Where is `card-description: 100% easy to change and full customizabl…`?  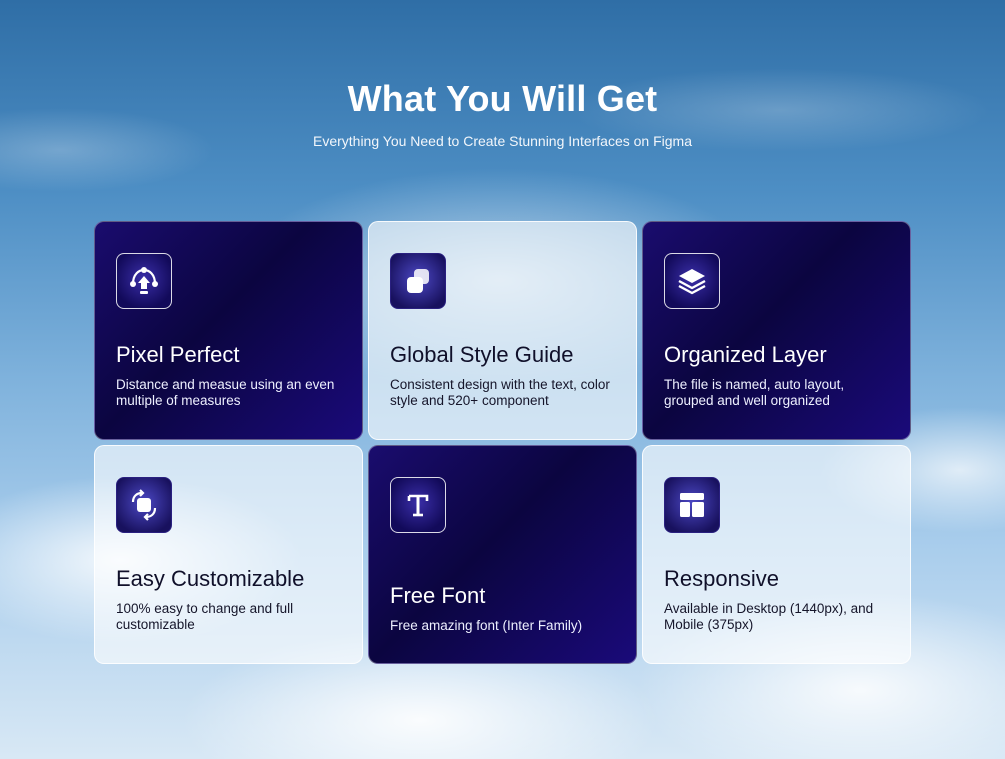 card-description: 100% easy to change and full customizabl… is located at coordinates (205, 616).